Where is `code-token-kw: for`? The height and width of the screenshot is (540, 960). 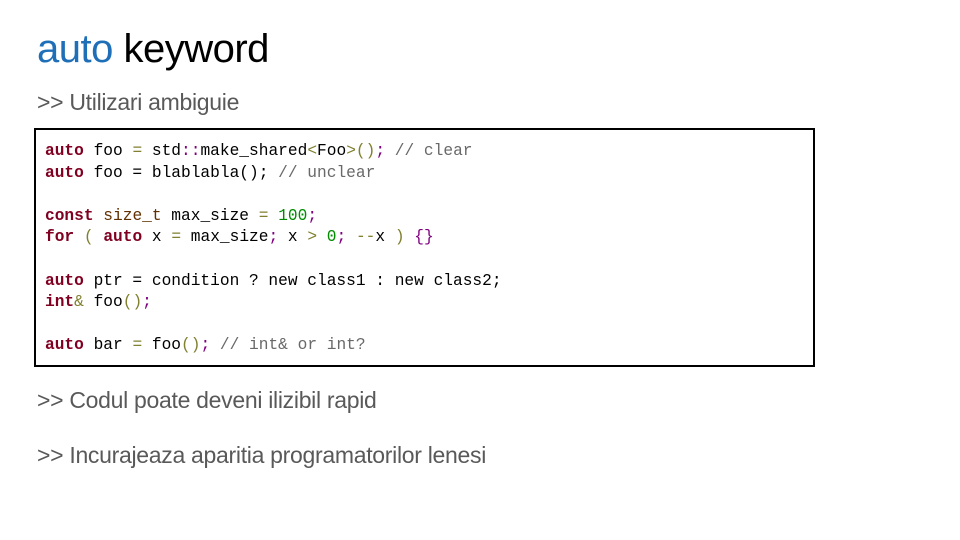
code-token-kw: for is located at coordinates (60, 237).